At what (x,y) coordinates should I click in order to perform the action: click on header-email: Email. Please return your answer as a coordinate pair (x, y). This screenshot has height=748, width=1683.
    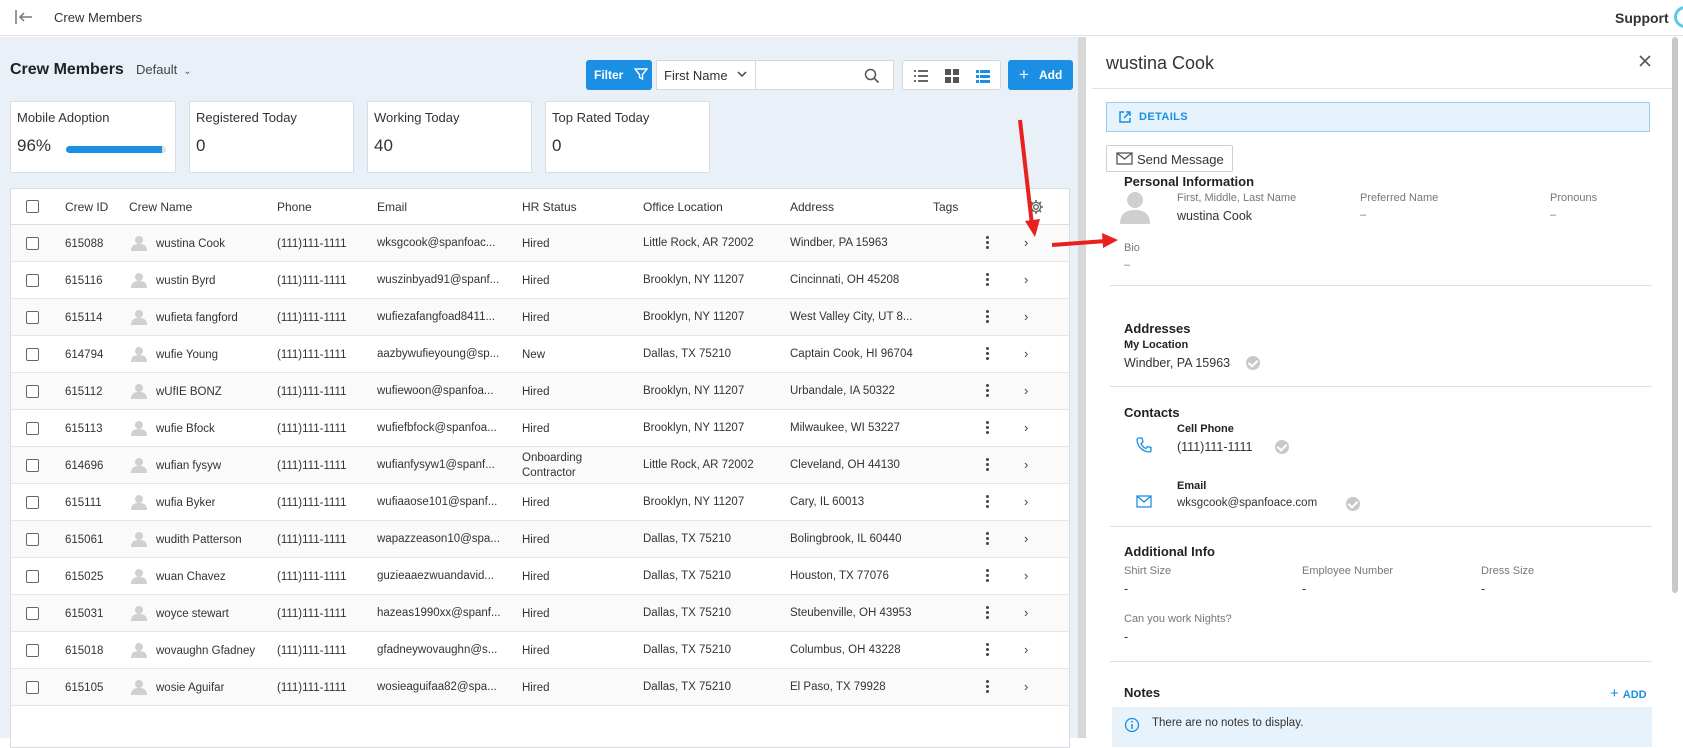
    Looking at the image, I should click on (392, 207).